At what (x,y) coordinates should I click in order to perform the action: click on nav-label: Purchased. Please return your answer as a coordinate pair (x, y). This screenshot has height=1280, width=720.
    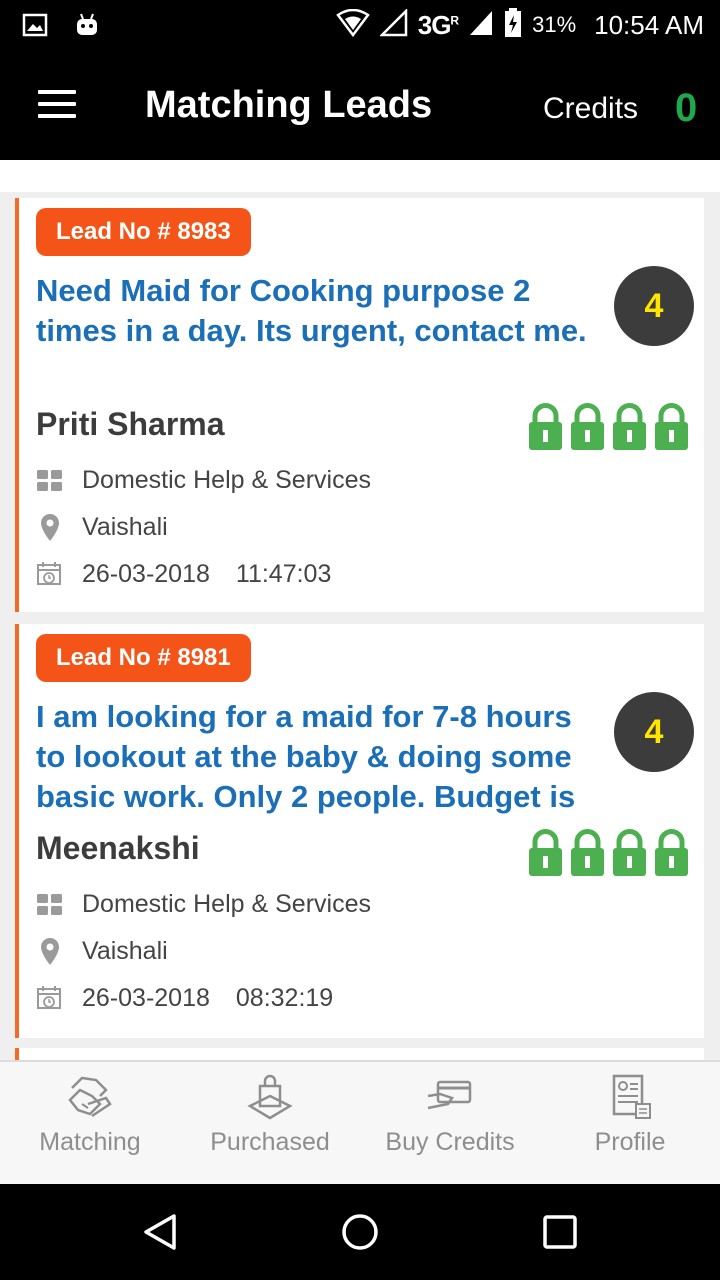
    Looking at the image, I should click on (270, 1142).